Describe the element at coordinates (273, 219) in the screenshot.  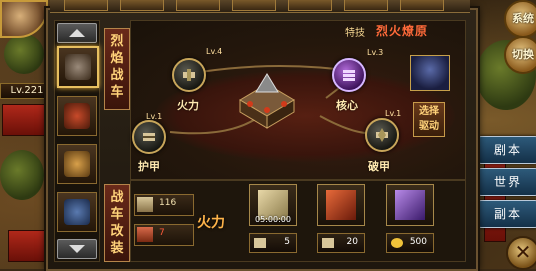
I see `item-timer: 05:00:00` at that location.